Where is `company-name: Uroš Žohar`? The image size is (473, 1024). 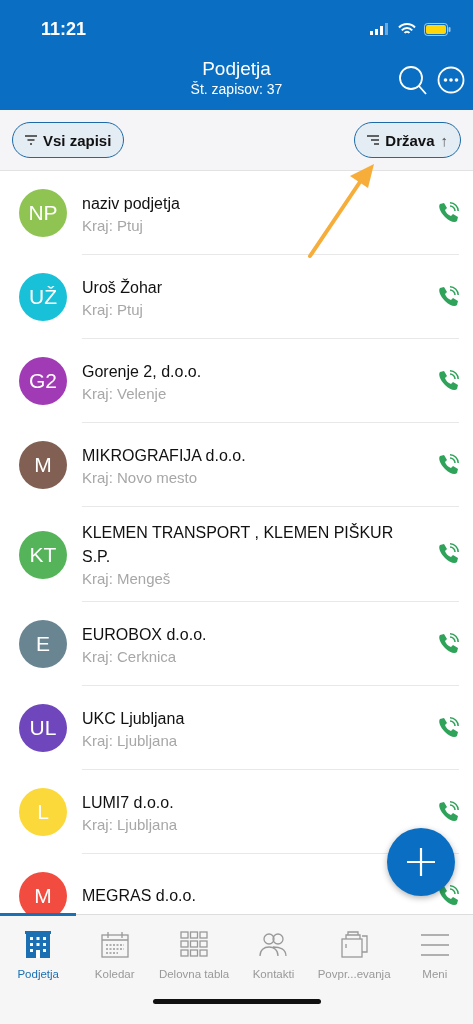
company-name: Uroš Žohar is located at coordinates (123, 287).